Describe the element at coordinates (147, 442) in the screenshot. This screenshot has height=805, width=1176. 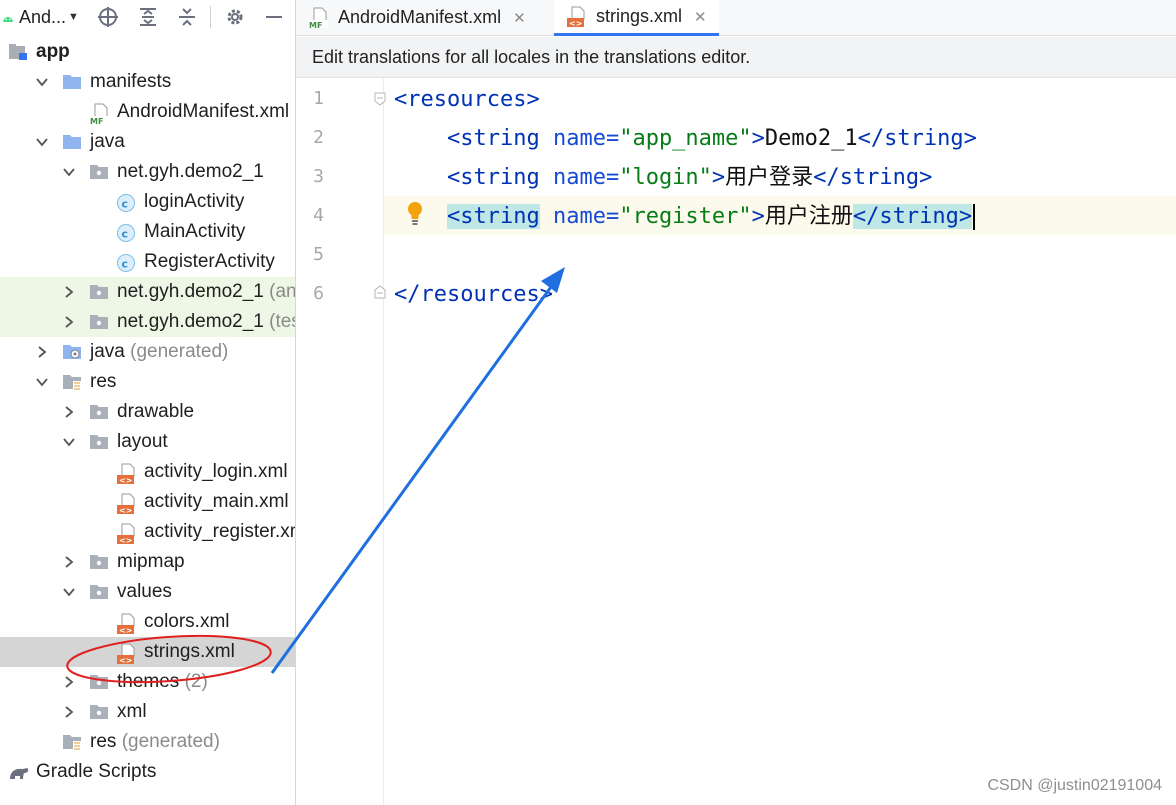
I see `tree-item: layout` at that location.